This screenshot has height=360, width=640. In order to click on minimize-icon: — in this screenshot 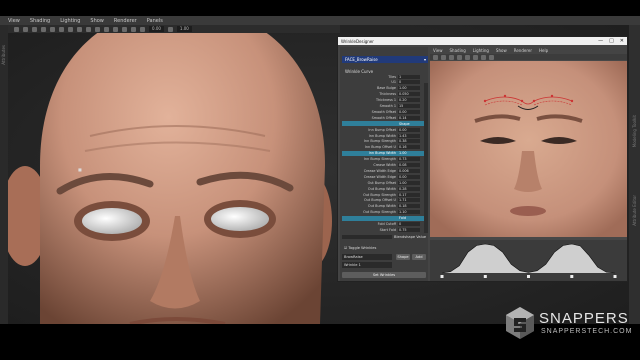, I will do `click(600, 41)`.